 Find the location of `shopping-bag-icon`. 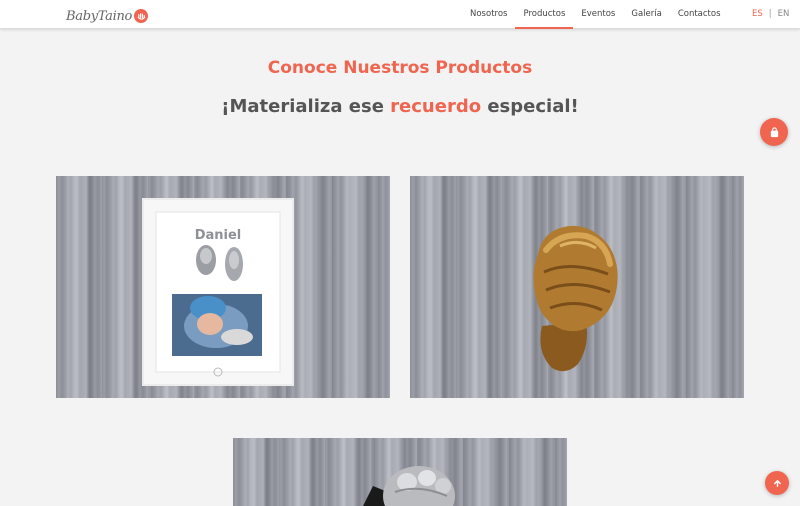

shopping-bag-icon is located at coordinates (774, 131).